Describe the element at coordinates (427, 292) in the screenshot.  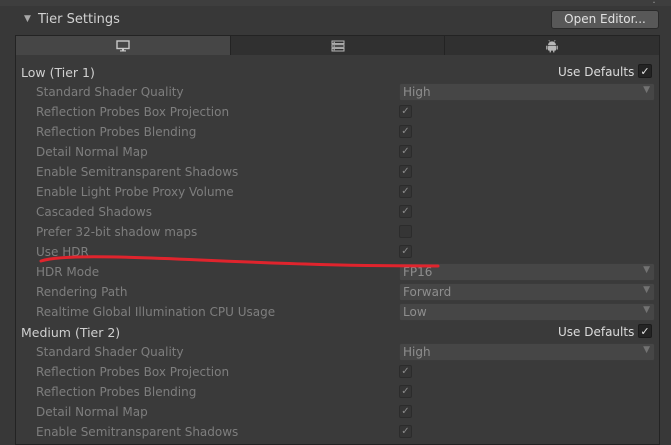
I see `dropdown-value: Forward` at that location.